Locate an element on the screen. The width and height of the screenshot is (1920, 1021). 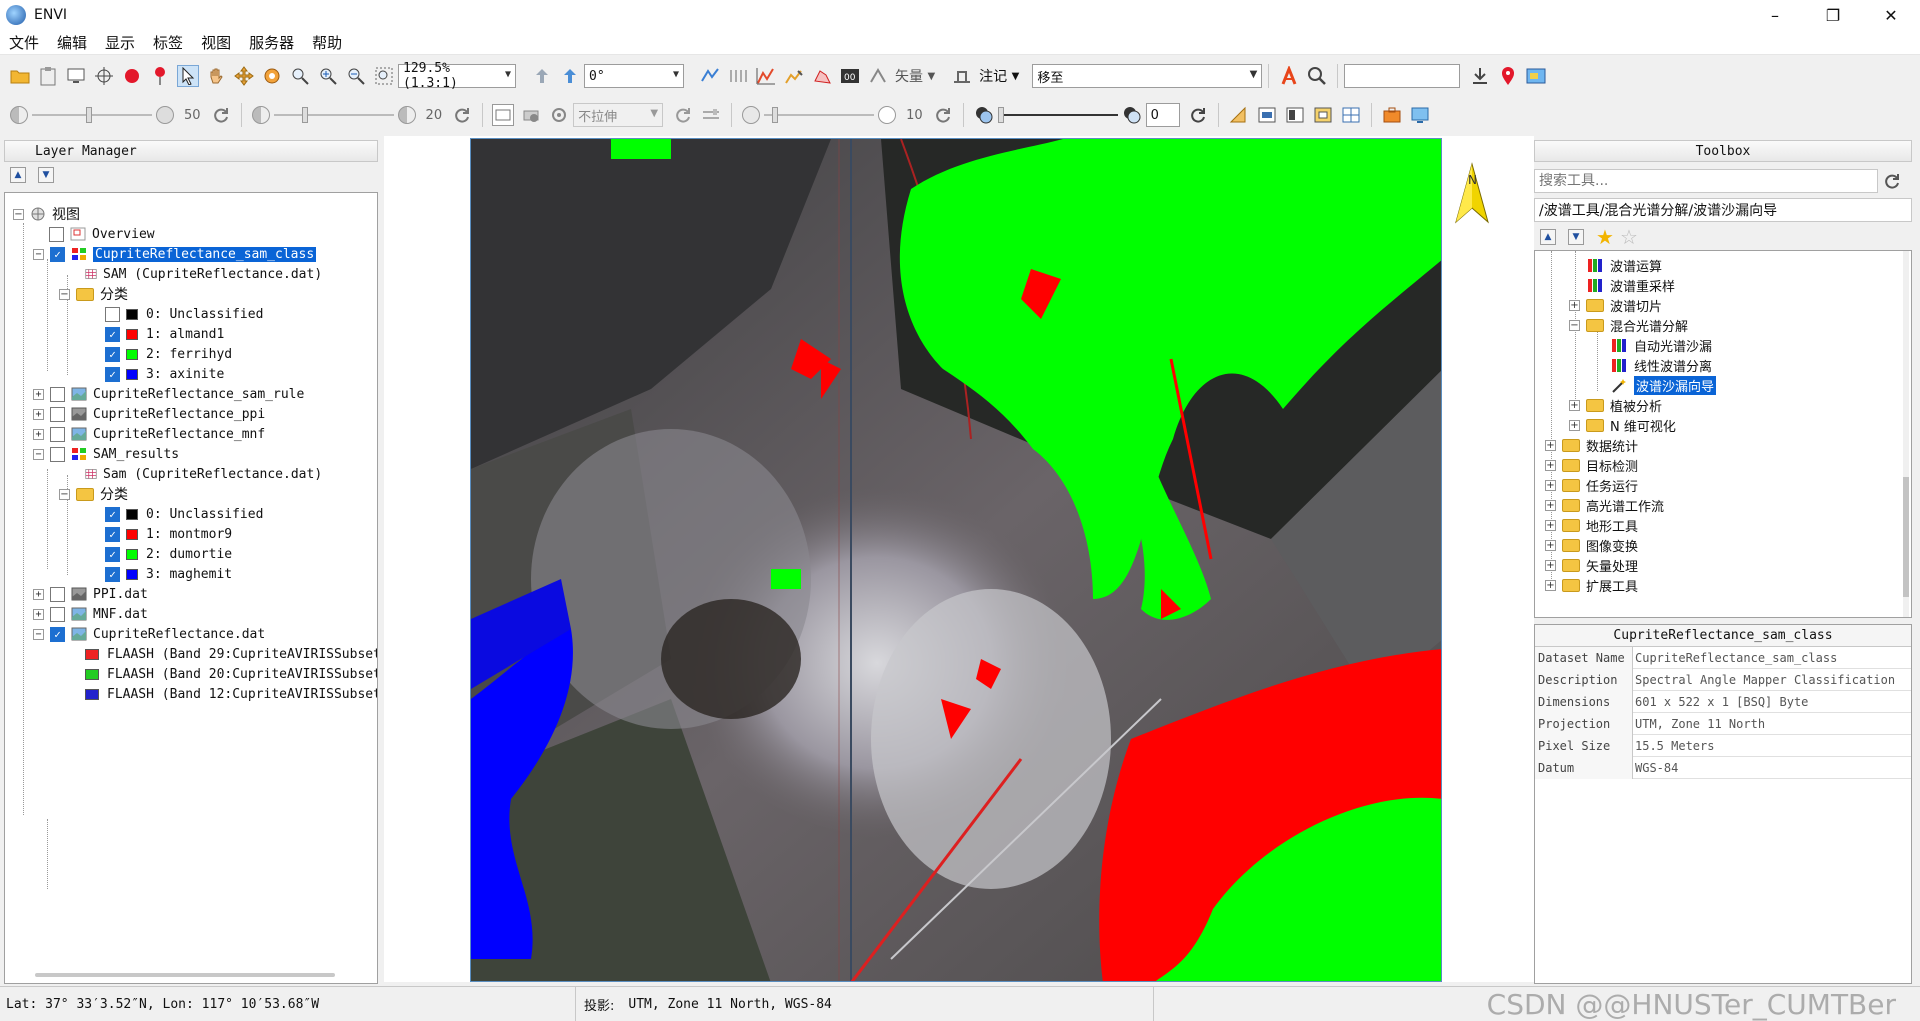
zoom-out-icon is located at coordinates (356, 76).